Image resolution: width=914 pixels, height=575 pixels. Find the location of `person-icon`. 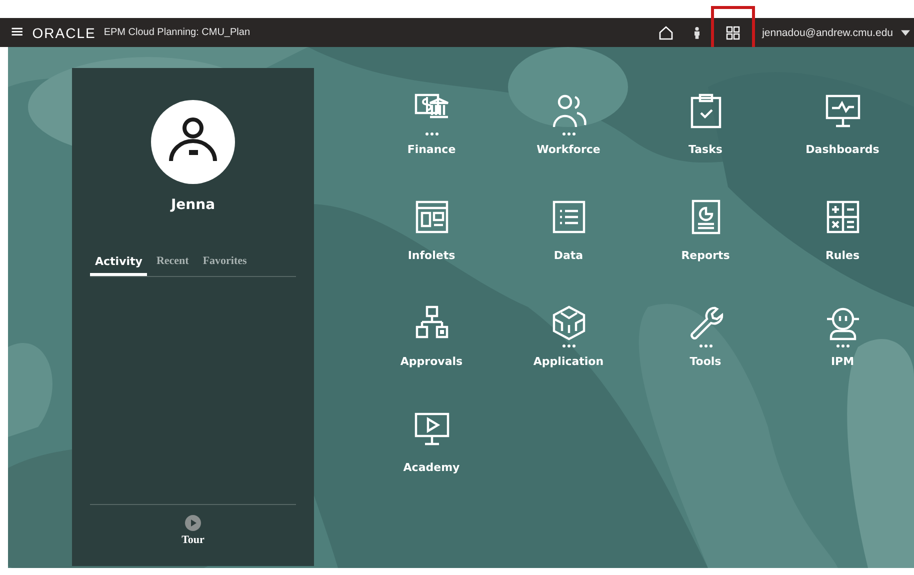

person-icon is located at coordinates (697, 32).